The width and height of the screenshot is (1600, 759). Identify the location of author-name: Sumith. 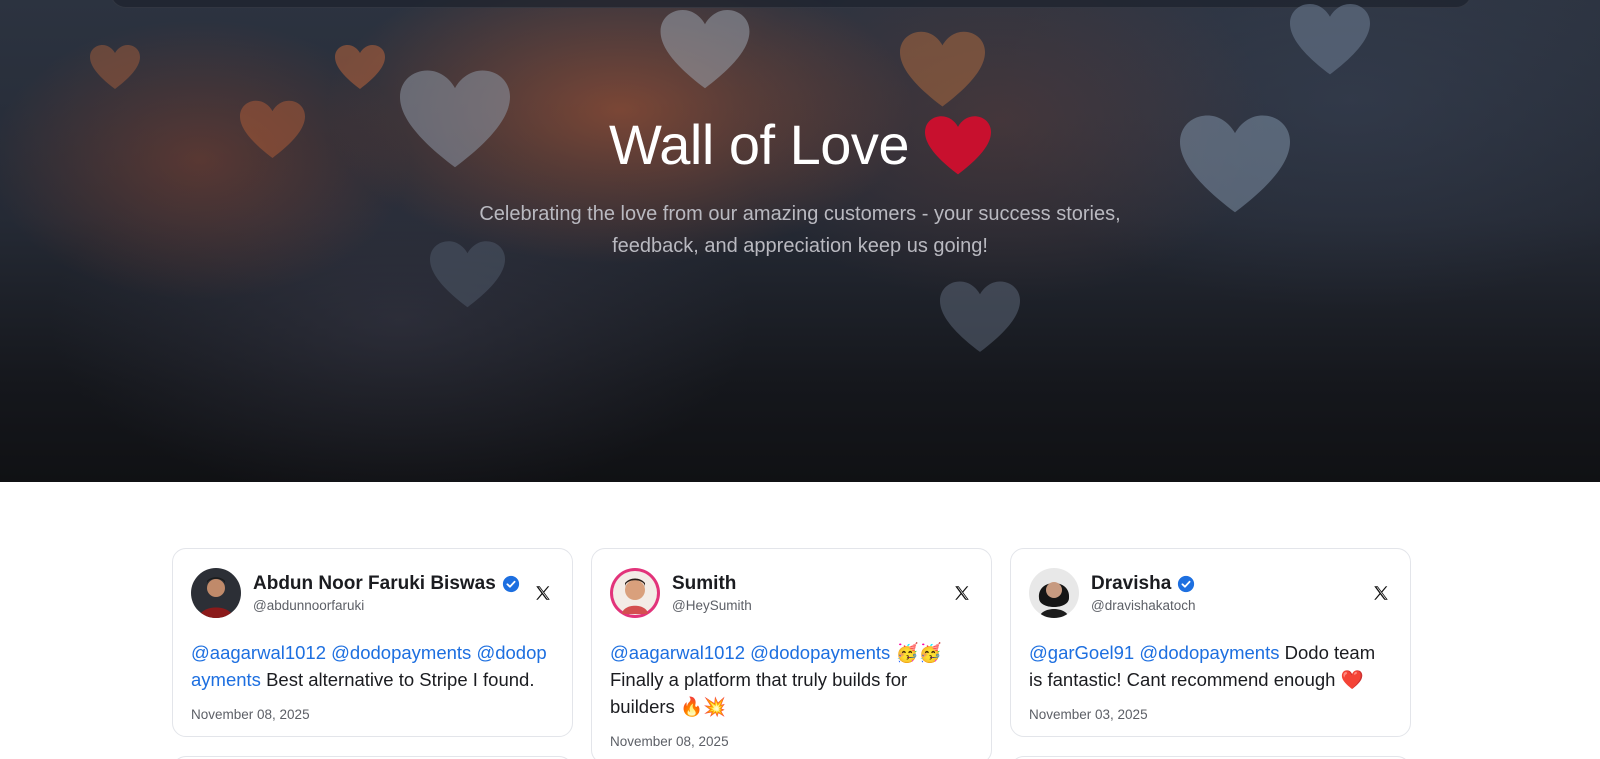
(704, 584).